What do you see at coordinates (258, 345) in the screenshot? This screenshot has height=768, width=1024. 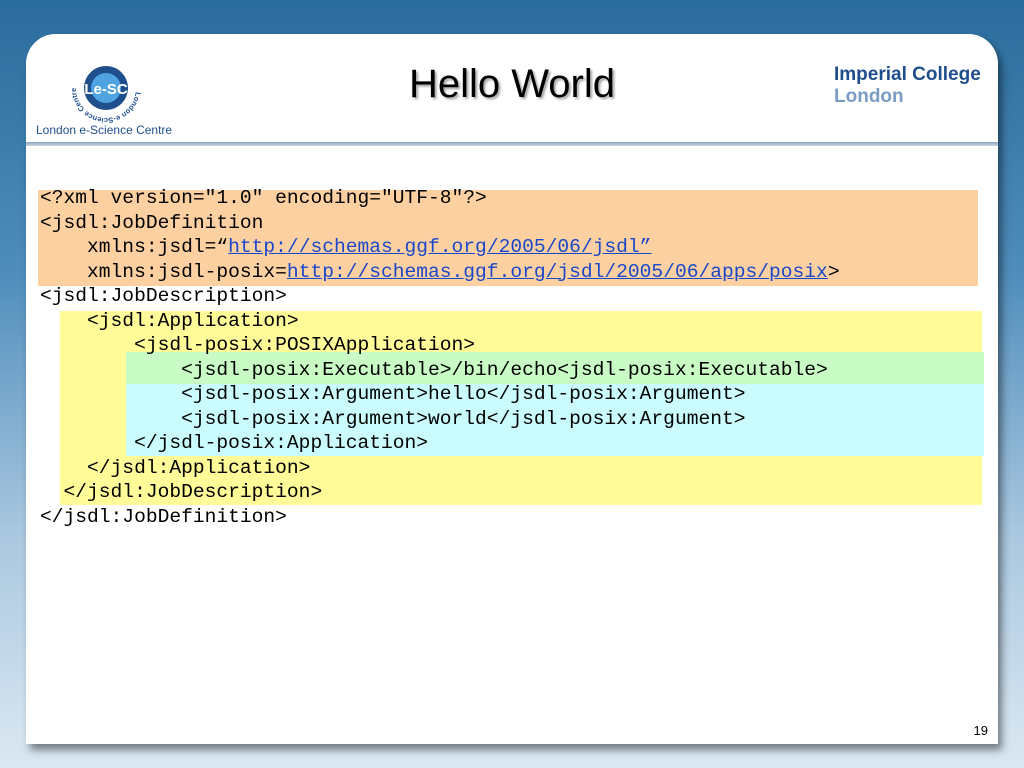 I see `code-line: <jsdl-posix:POSIXApplication>` at bounding box center [258, 345].